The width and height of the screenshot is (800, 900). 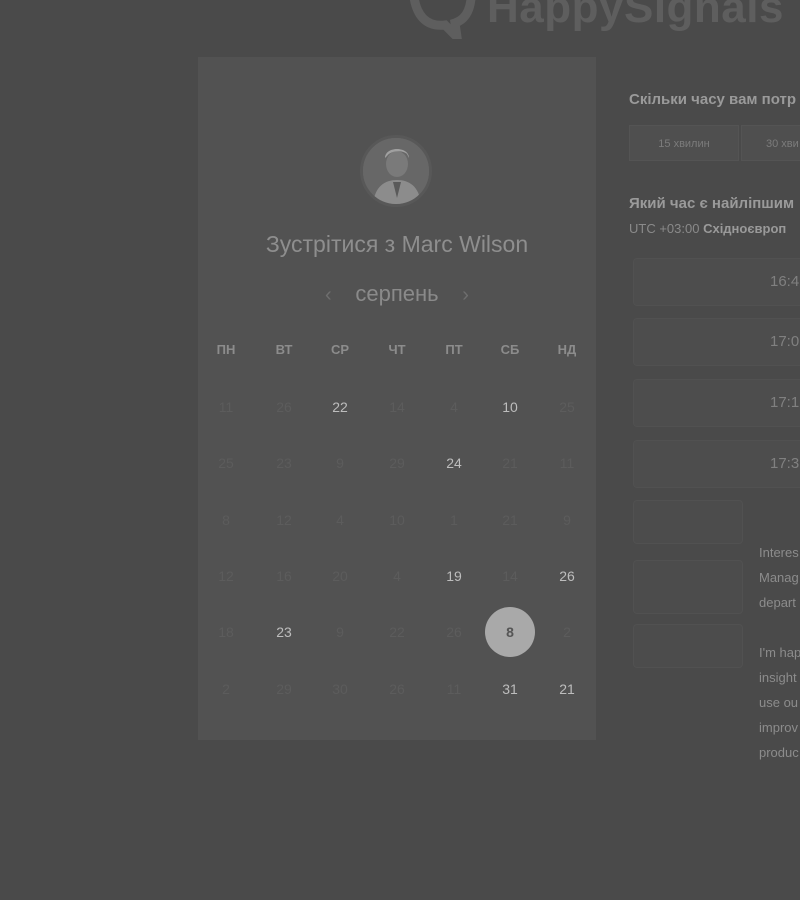 What do you see at coordinates (454, 520) in the screenshot?
I see `calendar-day-unavailable: 1` at bounding box center [454, 520].